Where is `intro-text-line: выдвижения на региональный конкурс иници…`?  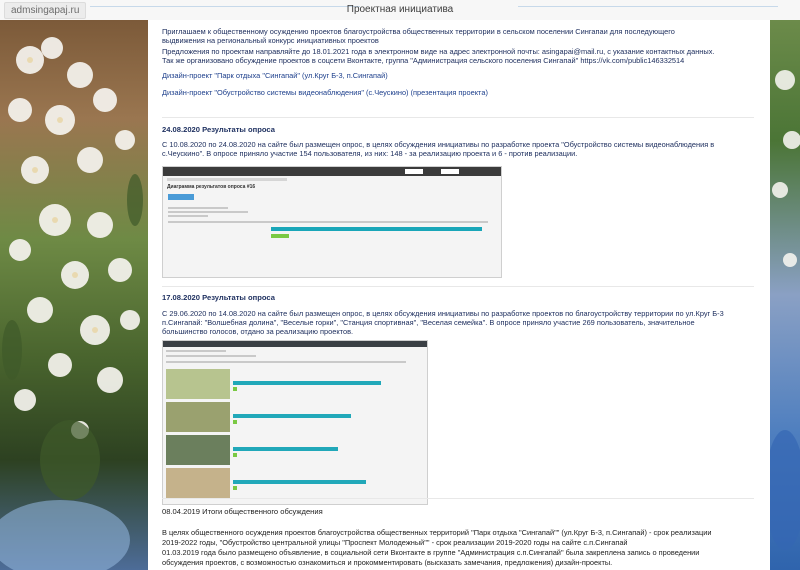
intro-text-line: выдвижения на региональный конкурс иници… is located at coordinates (270, 40).